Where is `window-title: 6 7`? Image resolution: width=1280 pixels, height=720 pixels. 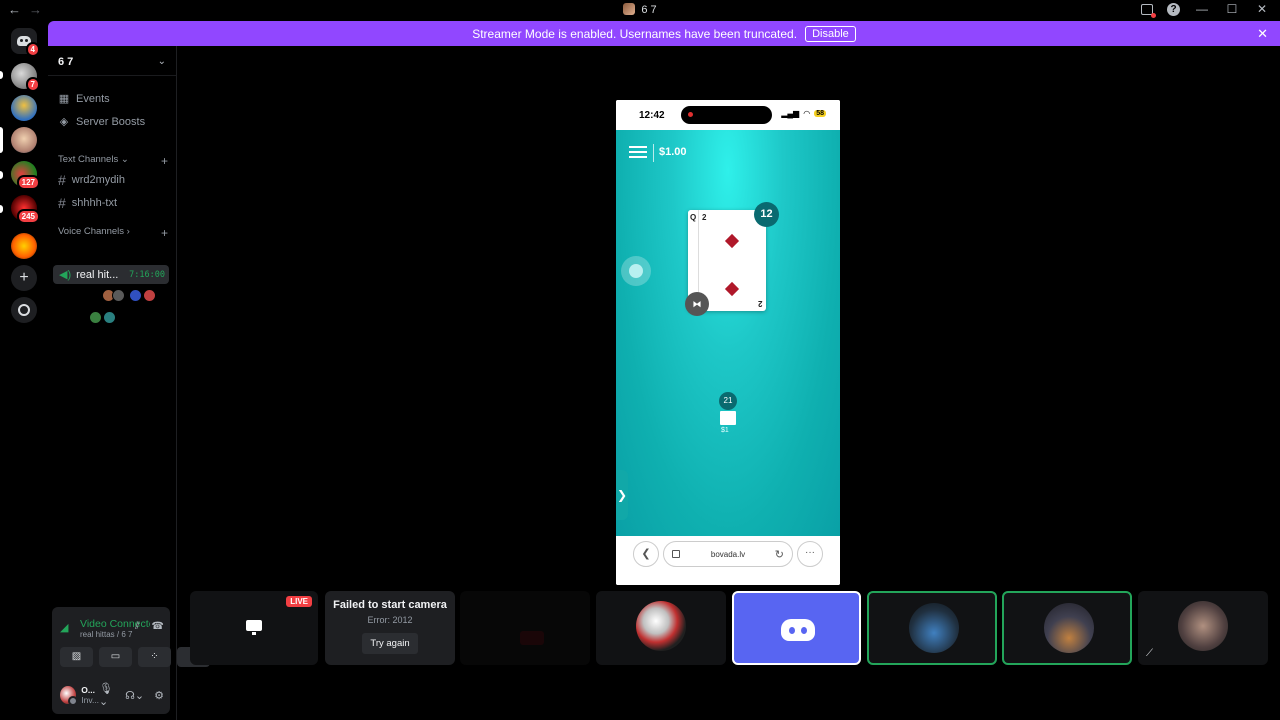
window-title: 6 7 is located at coordinates (640, 9).